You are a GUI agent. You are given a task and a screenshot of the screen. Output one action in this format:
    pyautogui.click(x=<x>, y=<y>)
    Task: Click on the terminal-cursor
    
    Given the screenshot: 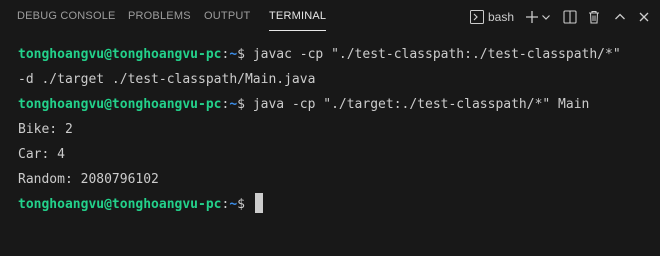 What is the action you would take?
    pyautogui.click(x=258, y=203)
    